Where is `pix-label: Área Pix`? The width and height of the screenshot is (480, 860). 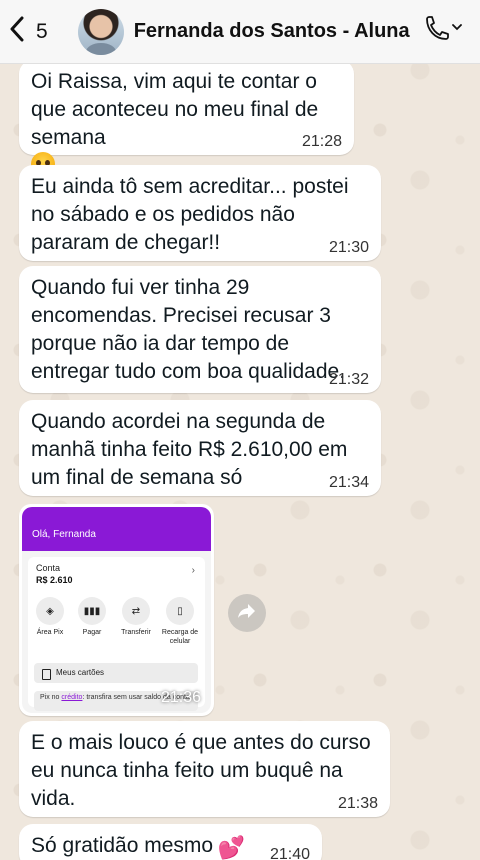
pix-label: Área Pix is located at coordinates (50, 632).